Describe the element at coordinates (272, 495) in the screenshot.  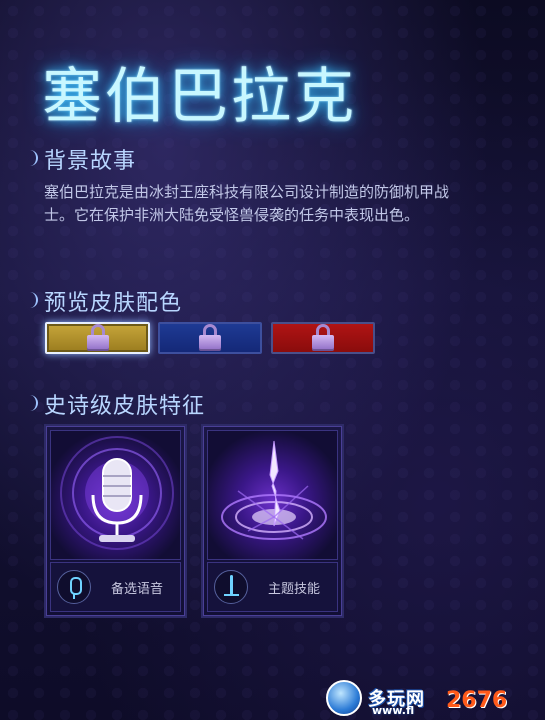
I see `ability-art` at that location.